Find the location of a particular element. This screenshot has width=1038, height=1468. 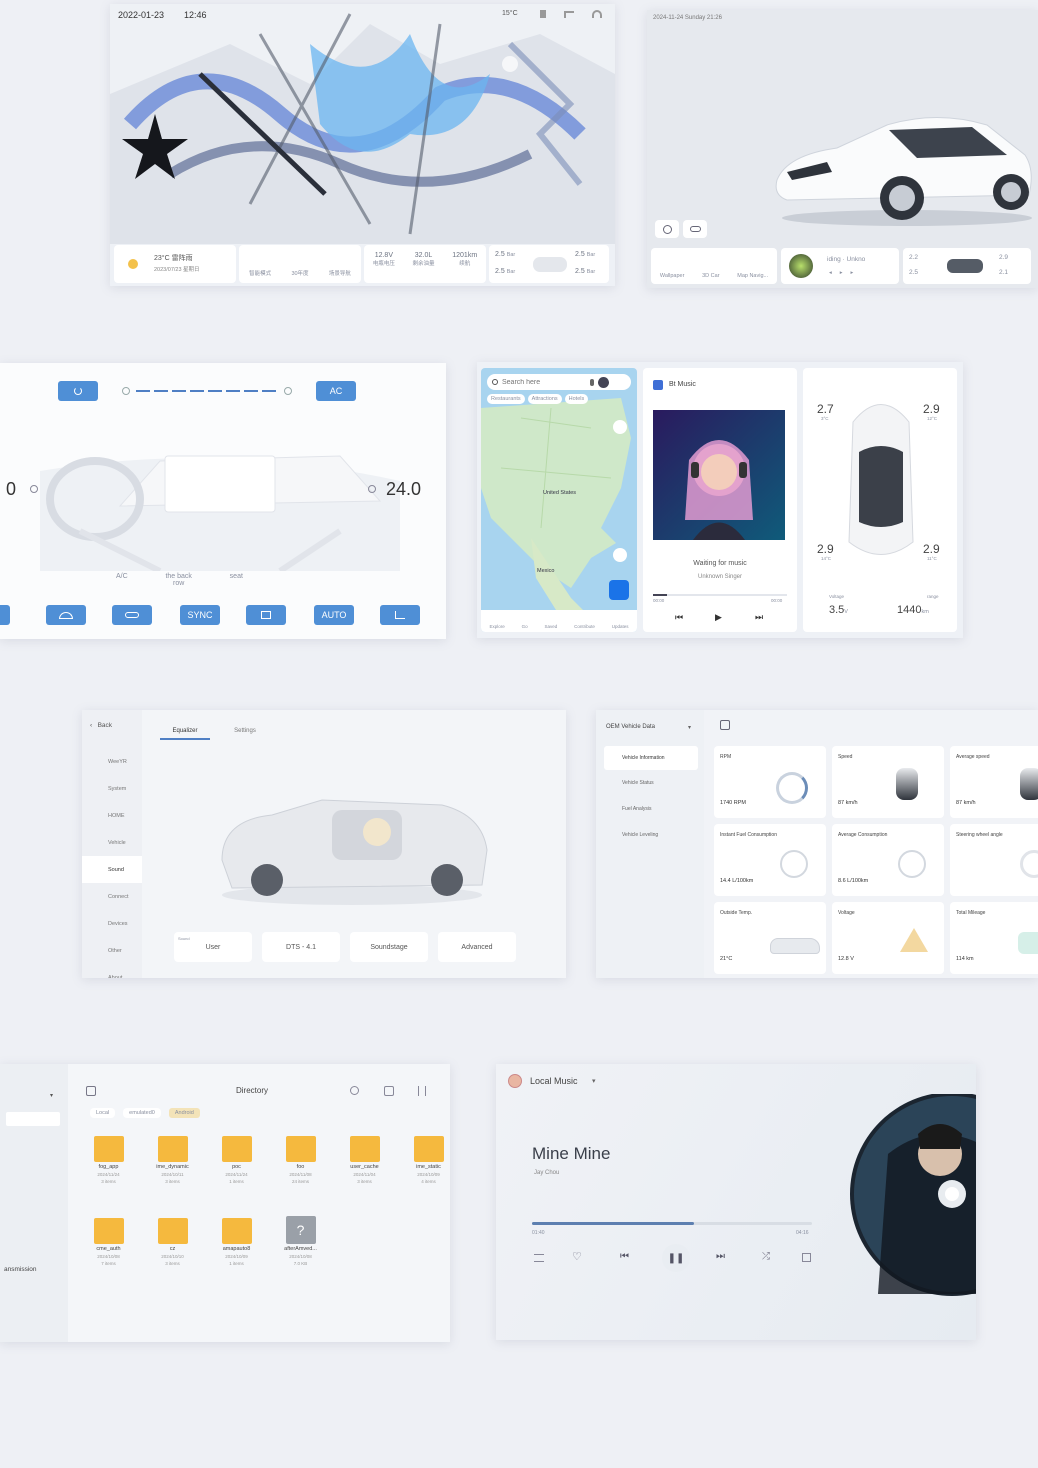

menu-item-about: About is located at coordinates (112, 971).